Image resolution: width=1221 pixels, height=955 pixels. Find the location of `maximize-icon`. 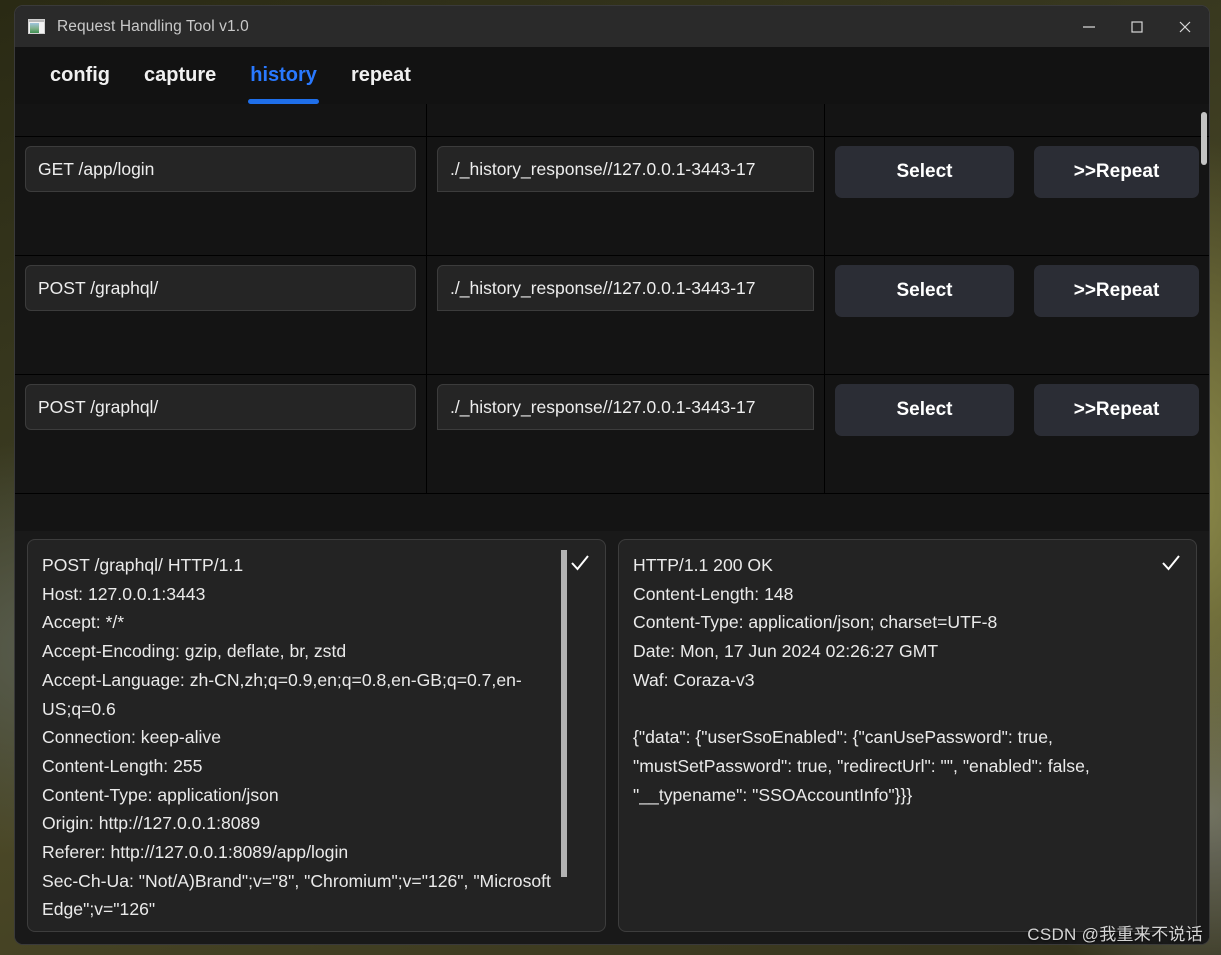

maximize-icon is located at coordinates (1137, 26).